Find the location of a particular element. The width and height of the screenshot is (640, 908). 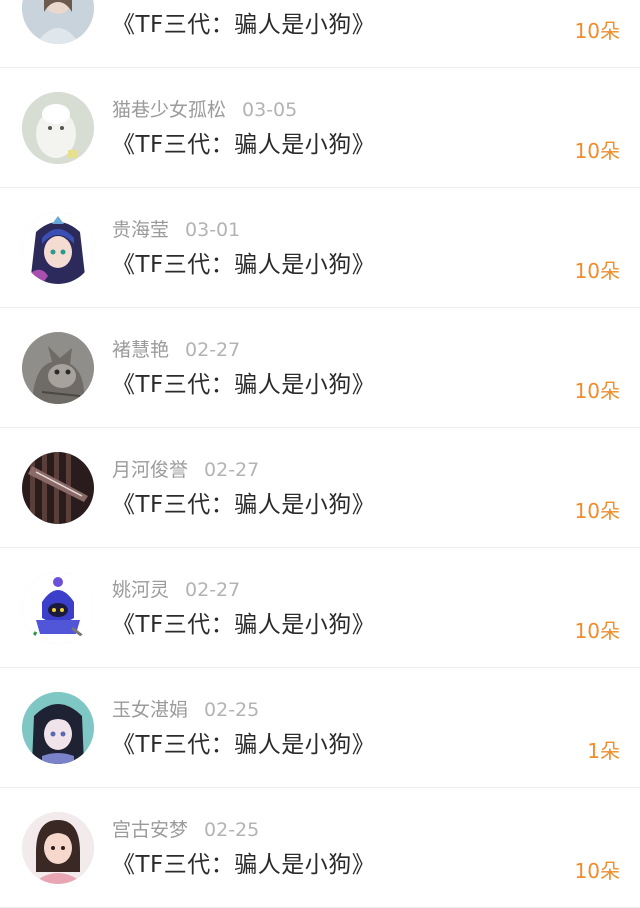

list-item: 姚河灵 02-27 《TF三代：骗人是小狗》 10朵 is located at coordinates (320, 608).